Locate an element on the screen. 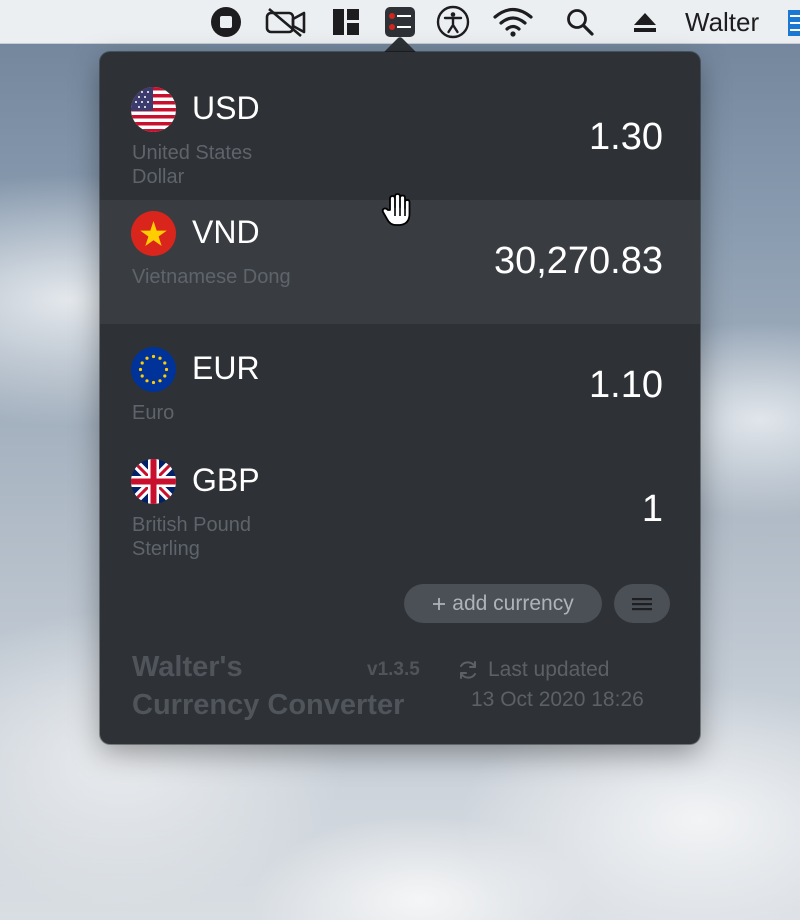 Image resolution: width=800 pixels, height=920 pixels. hamburger-menu-icon is located at coordinates (642, 603).